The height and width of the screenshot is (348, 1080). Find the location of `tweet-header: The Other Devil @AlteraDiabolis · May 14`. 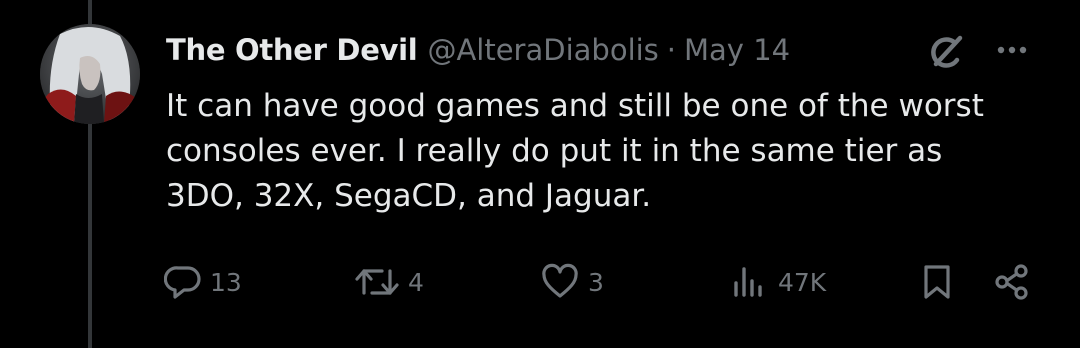

tweet-header: The Other Devil @AlteraDiabolis · May 14 is located at coordinates (478, 50).